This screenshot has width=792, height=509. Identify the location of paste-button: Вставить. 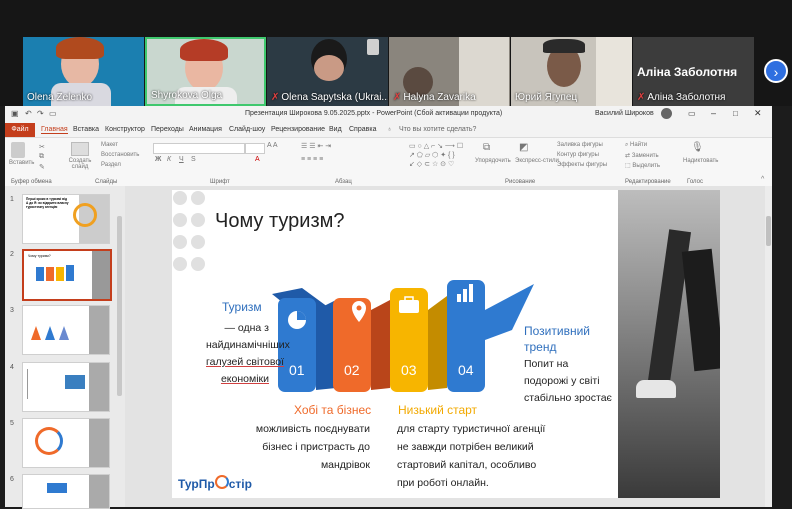
(21, 163).